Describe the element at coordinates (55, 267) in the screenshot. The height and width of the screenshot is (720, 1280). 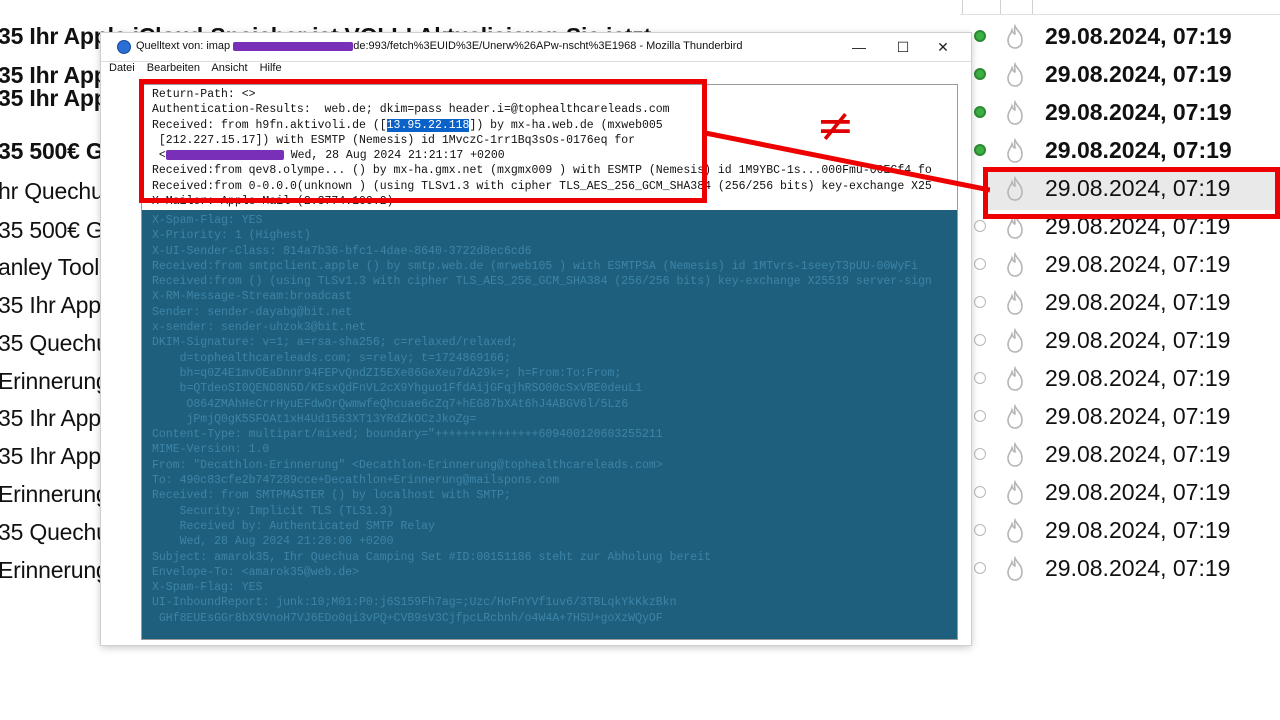
I see `list-item-subject: anley Tools` at that location.